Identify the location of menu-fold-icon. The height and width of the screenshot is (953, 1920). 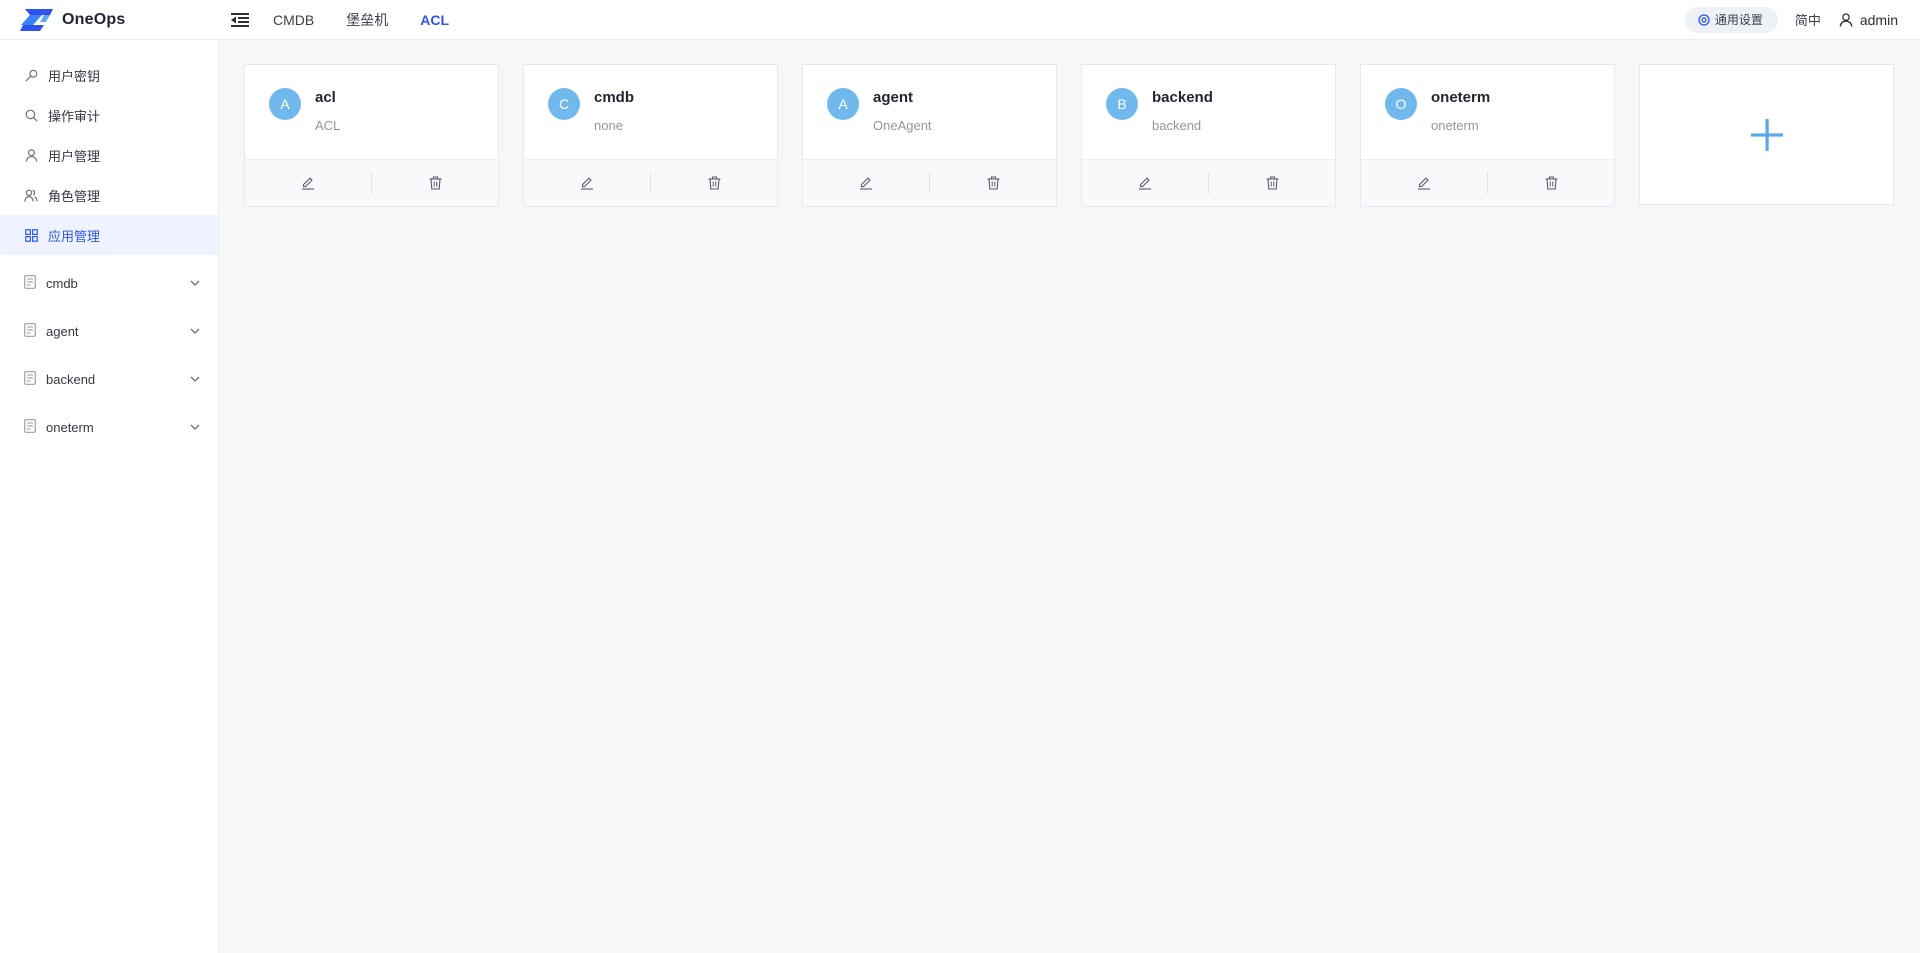
(240, 19).